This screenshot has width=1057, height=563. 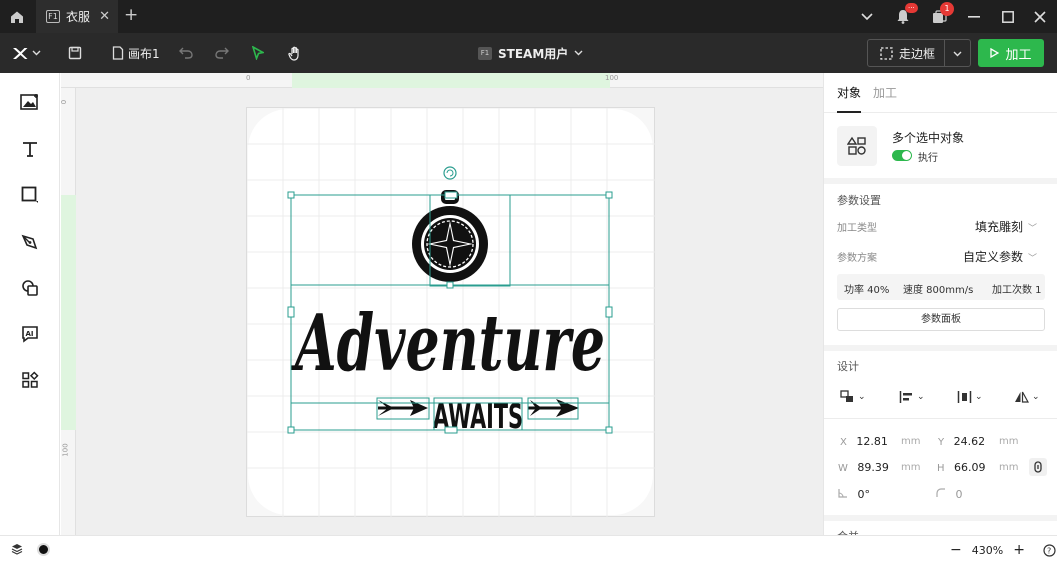 I want to click on pan-tool-button, so click(x=295, y=53).